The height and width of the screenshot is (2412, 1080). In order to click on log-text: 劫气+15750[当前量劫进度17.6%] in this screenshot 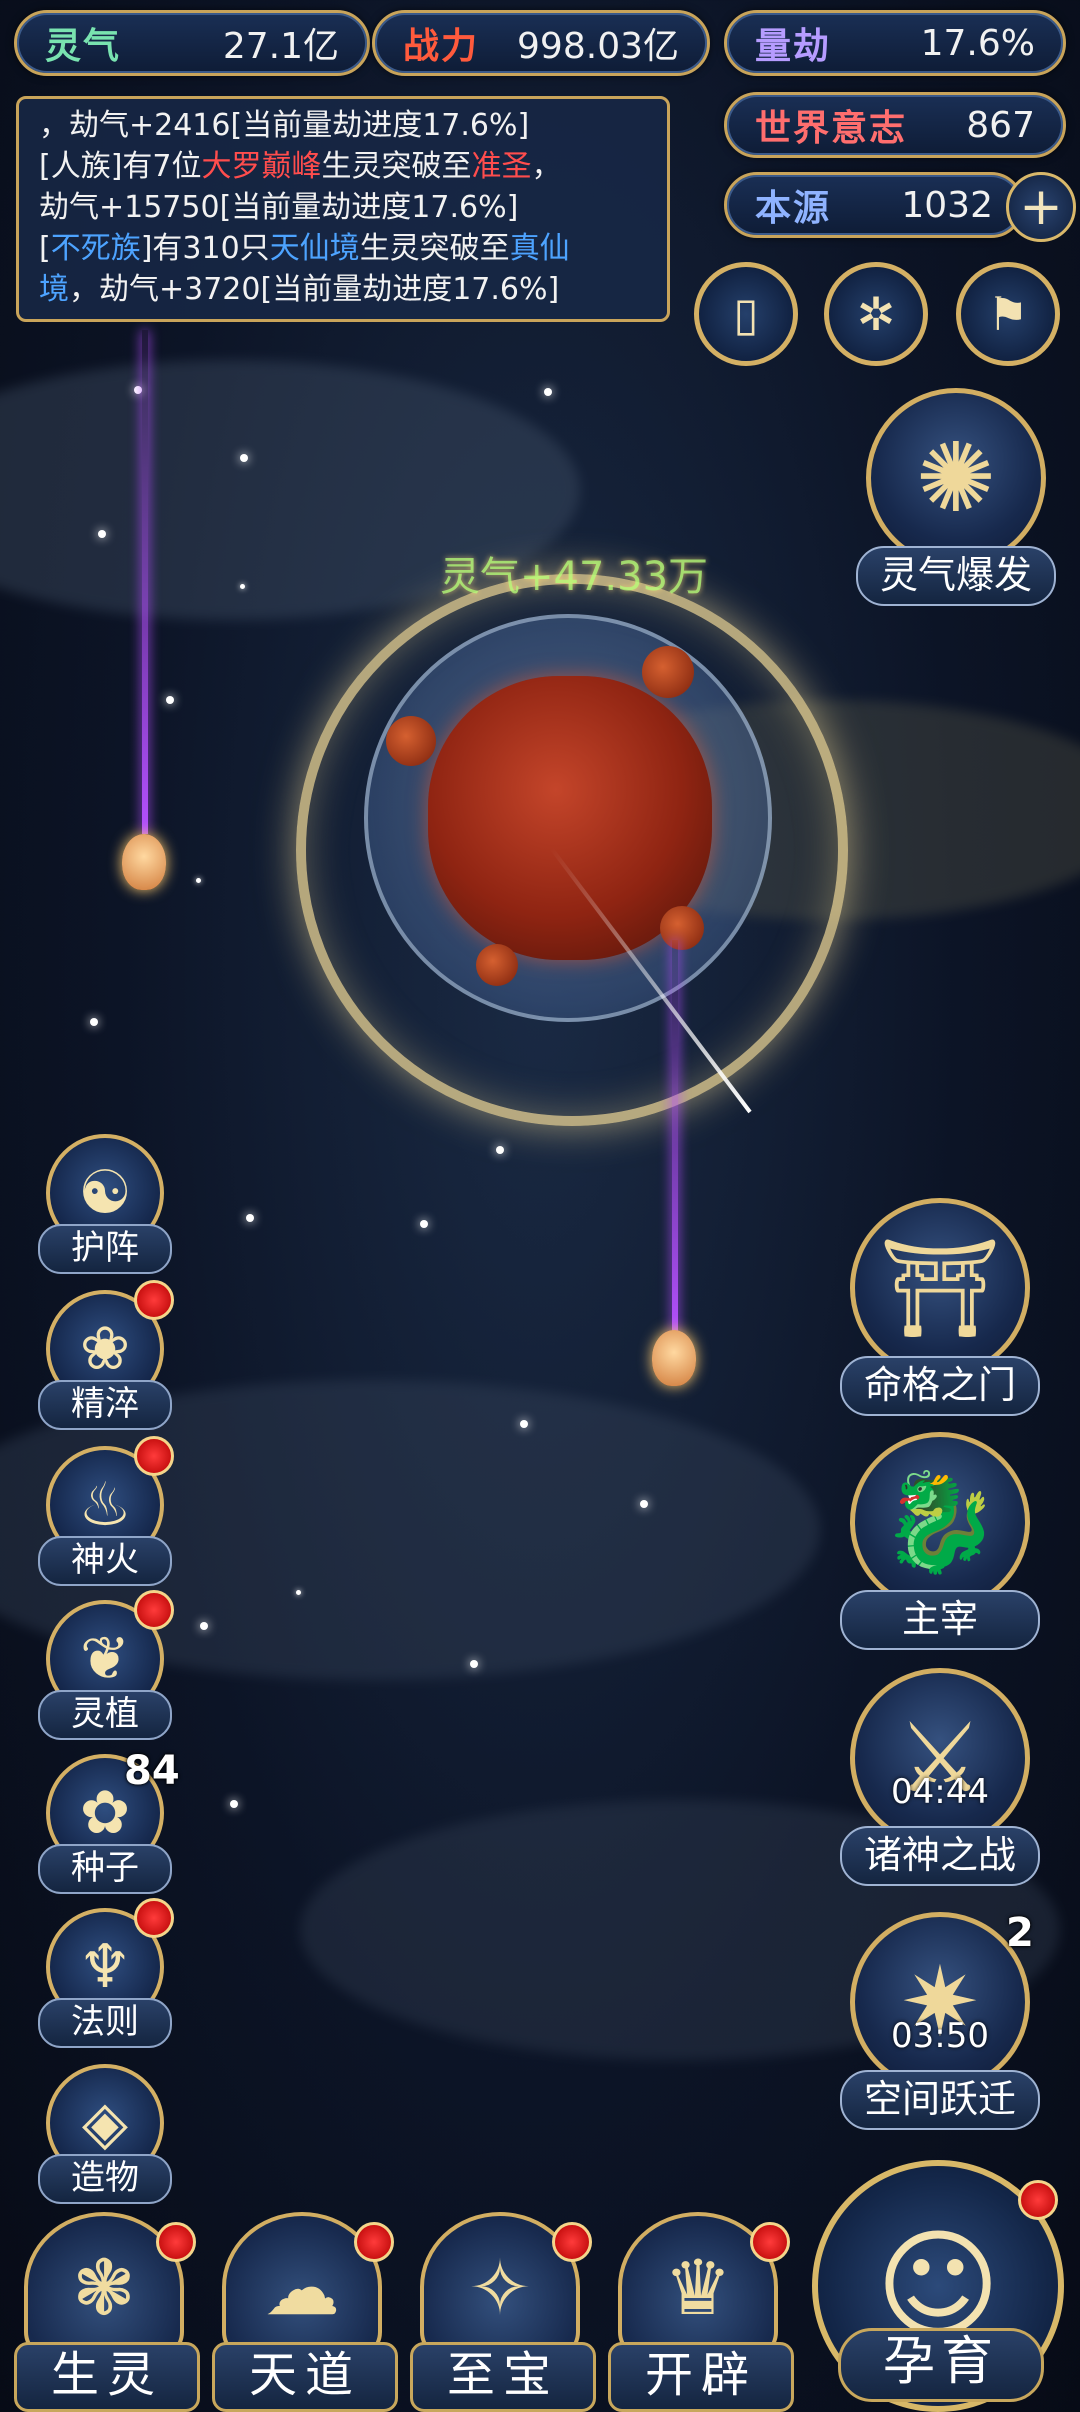, I will do `click(279, 207)`.